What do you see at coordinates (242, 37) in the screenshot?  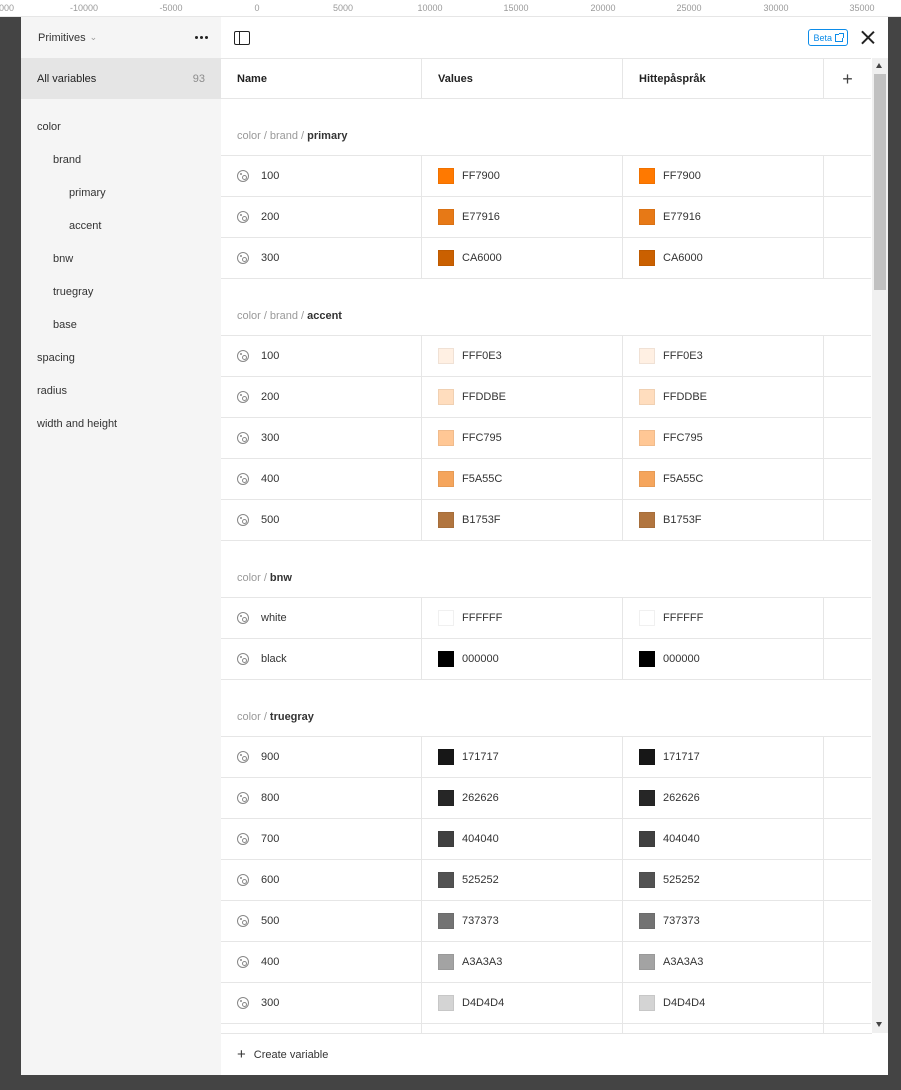 I see `toggle-sidebar-icon` at bounding box center [242, 37].